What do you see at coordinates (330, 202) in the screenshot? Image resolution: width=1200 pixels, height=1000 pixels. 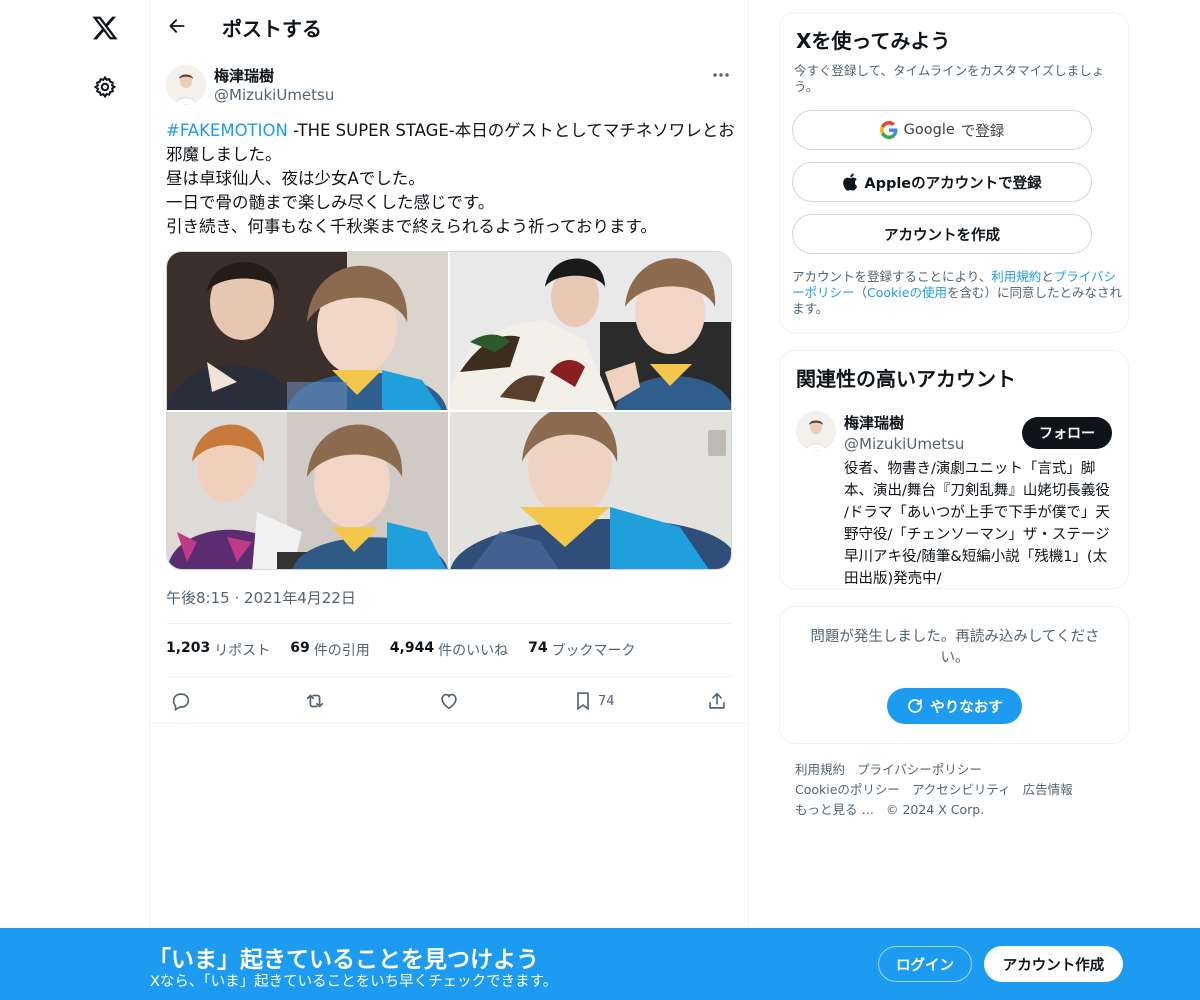 I see `post-text-line: 一日で骨の髄まで楽しみ尽くした感じです。` at bounding box center [330, 202].